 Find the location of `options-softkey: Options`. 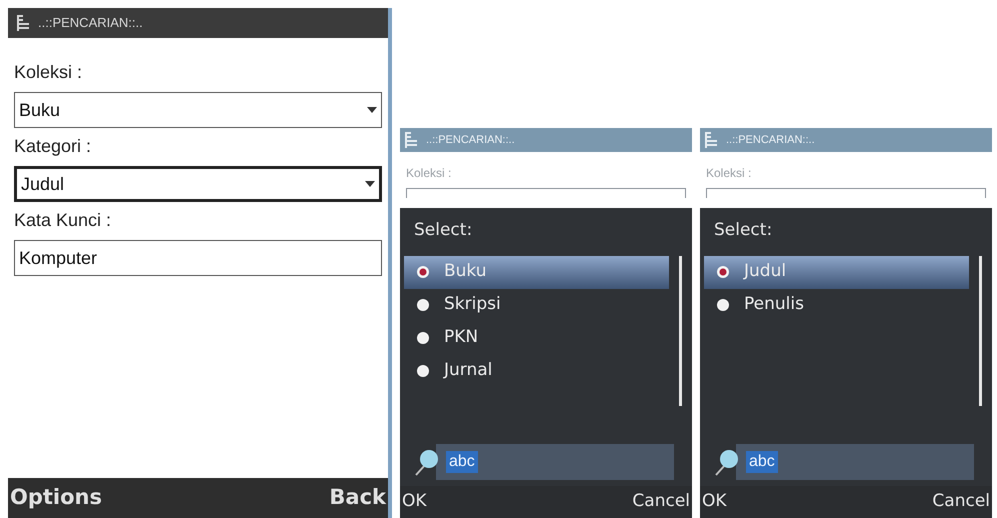

options-softkey: Options is located at coordinates (56, 498).